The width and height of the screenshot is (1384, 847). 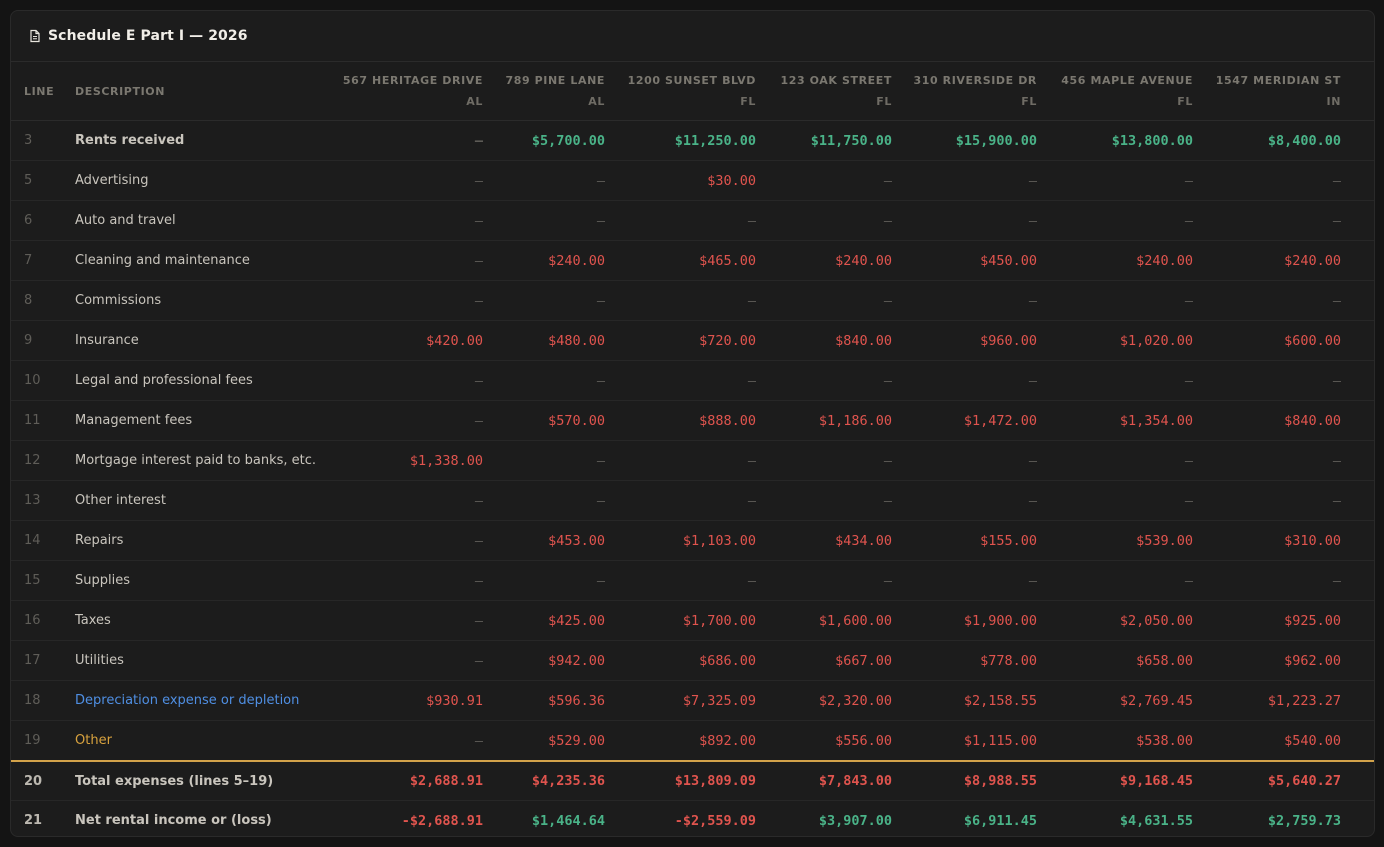 I want to click on amount-cell: $7,843.00, so click(x=837, y=780).